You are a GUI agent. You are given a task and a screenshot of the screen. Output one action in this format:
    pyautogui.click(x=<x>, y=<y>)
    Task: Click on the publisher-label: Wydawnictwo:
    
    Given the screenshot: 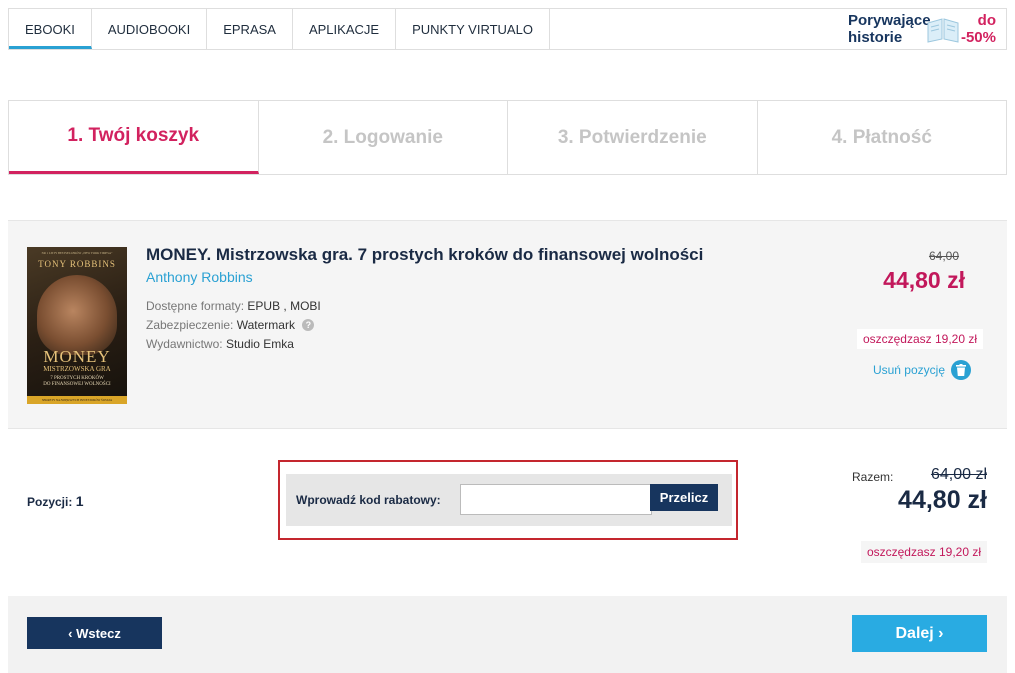 What is the action you would take?
    pyautogui.click(x=184, y=344)
    